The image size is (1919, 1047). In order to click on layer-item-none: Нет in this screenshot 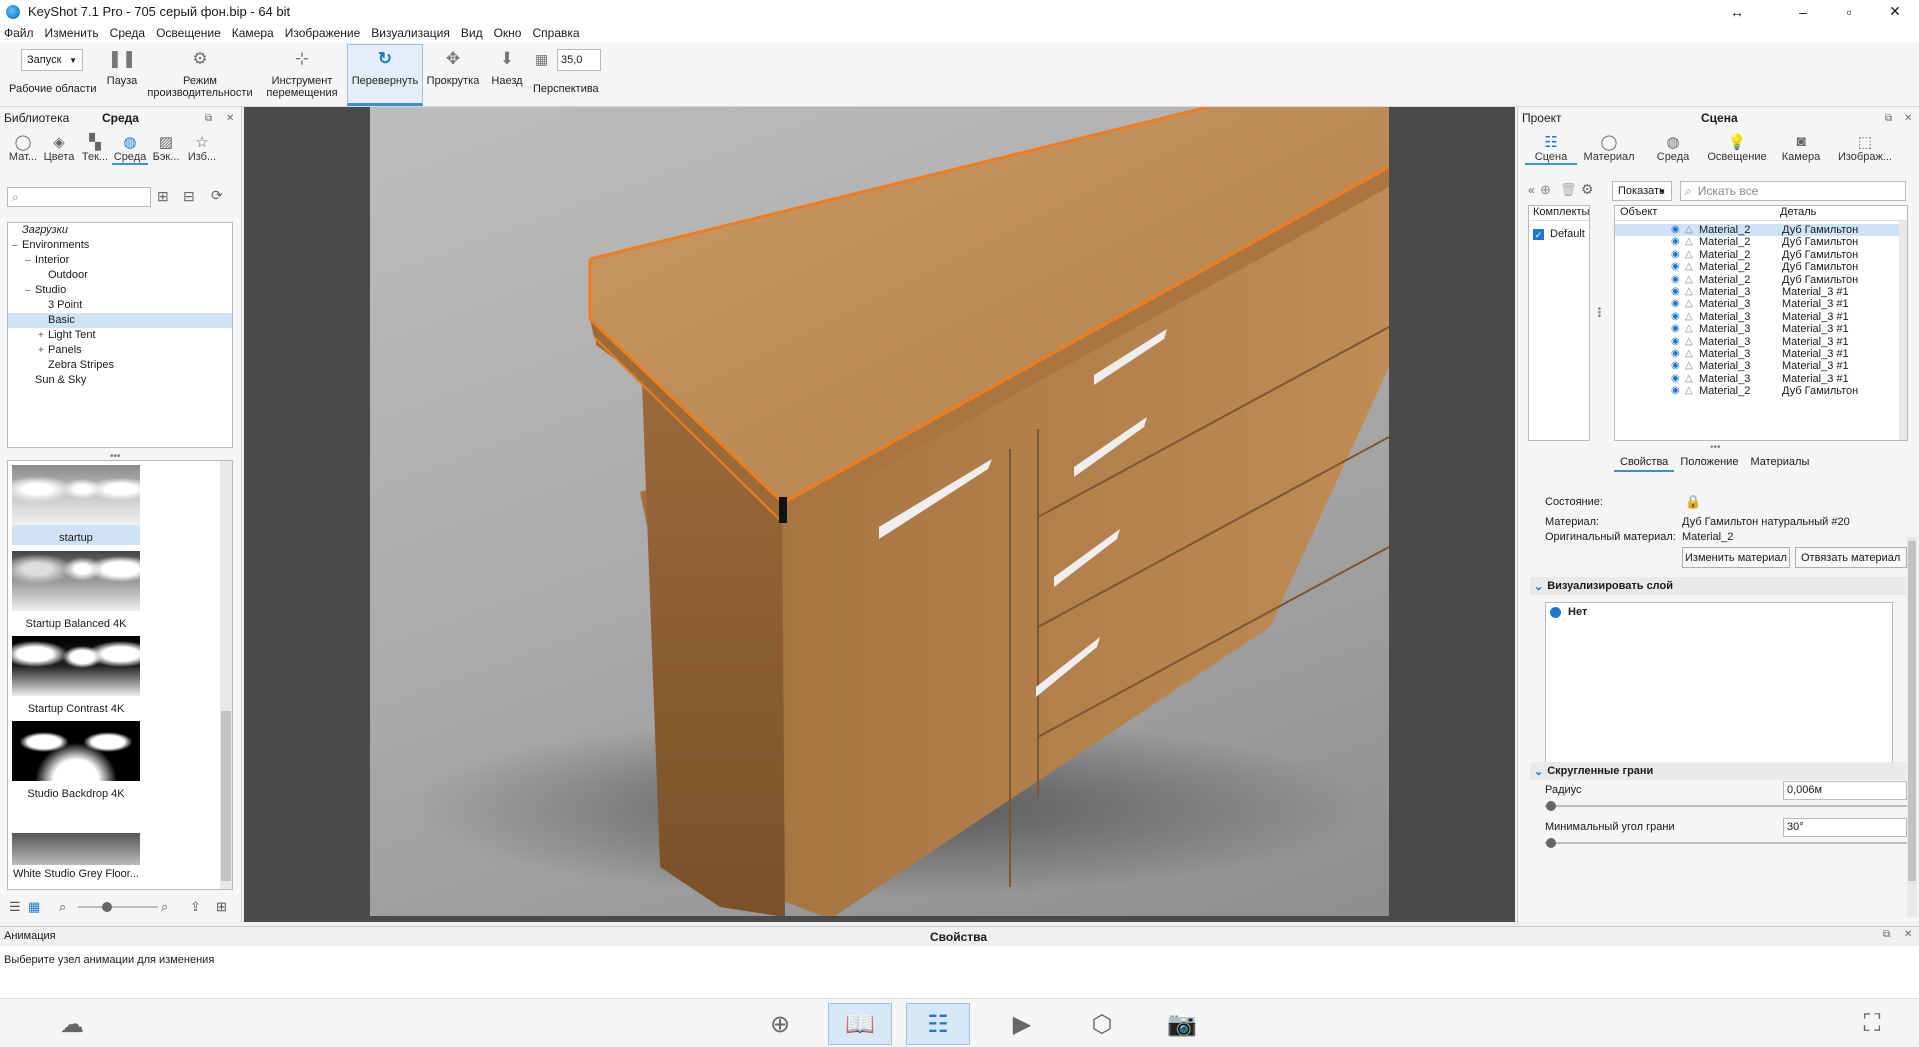, I will do `click(1721, 612)`.